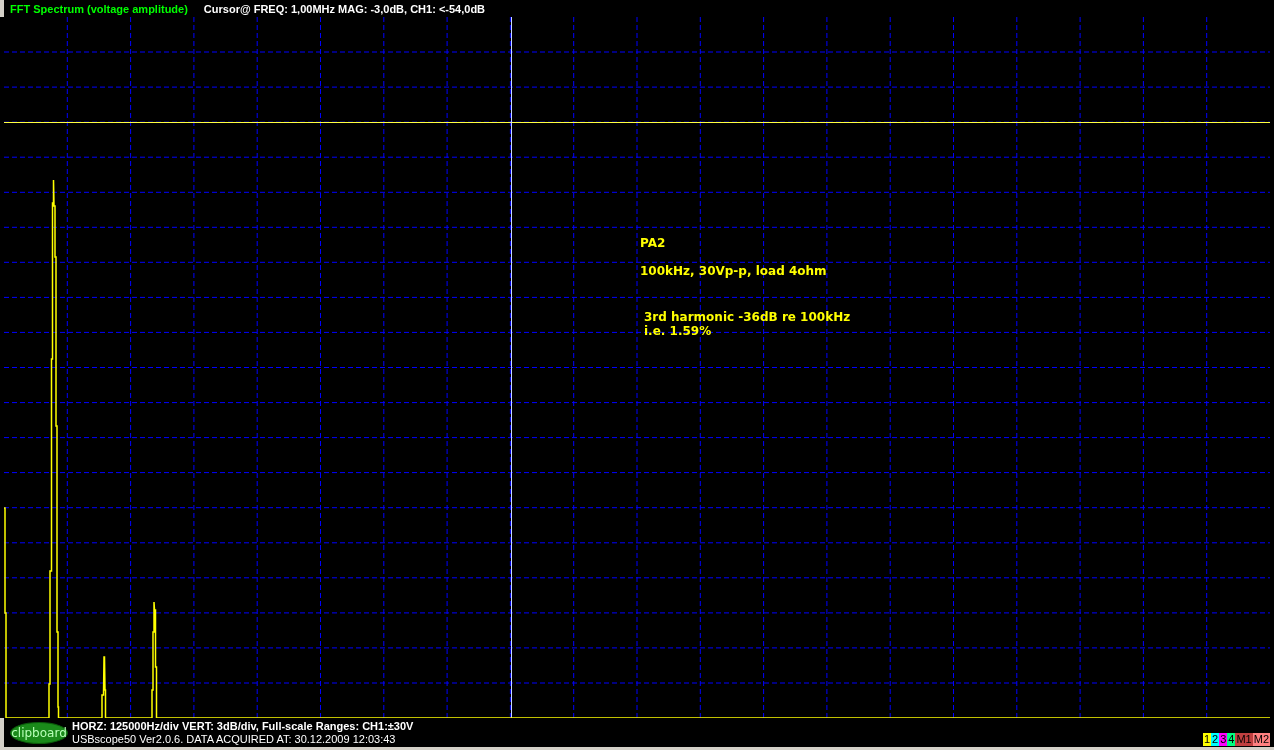 The width and height of the screenshot is (1274, 750). I want to click on channel-toggle: 1, so click(1207, 739).